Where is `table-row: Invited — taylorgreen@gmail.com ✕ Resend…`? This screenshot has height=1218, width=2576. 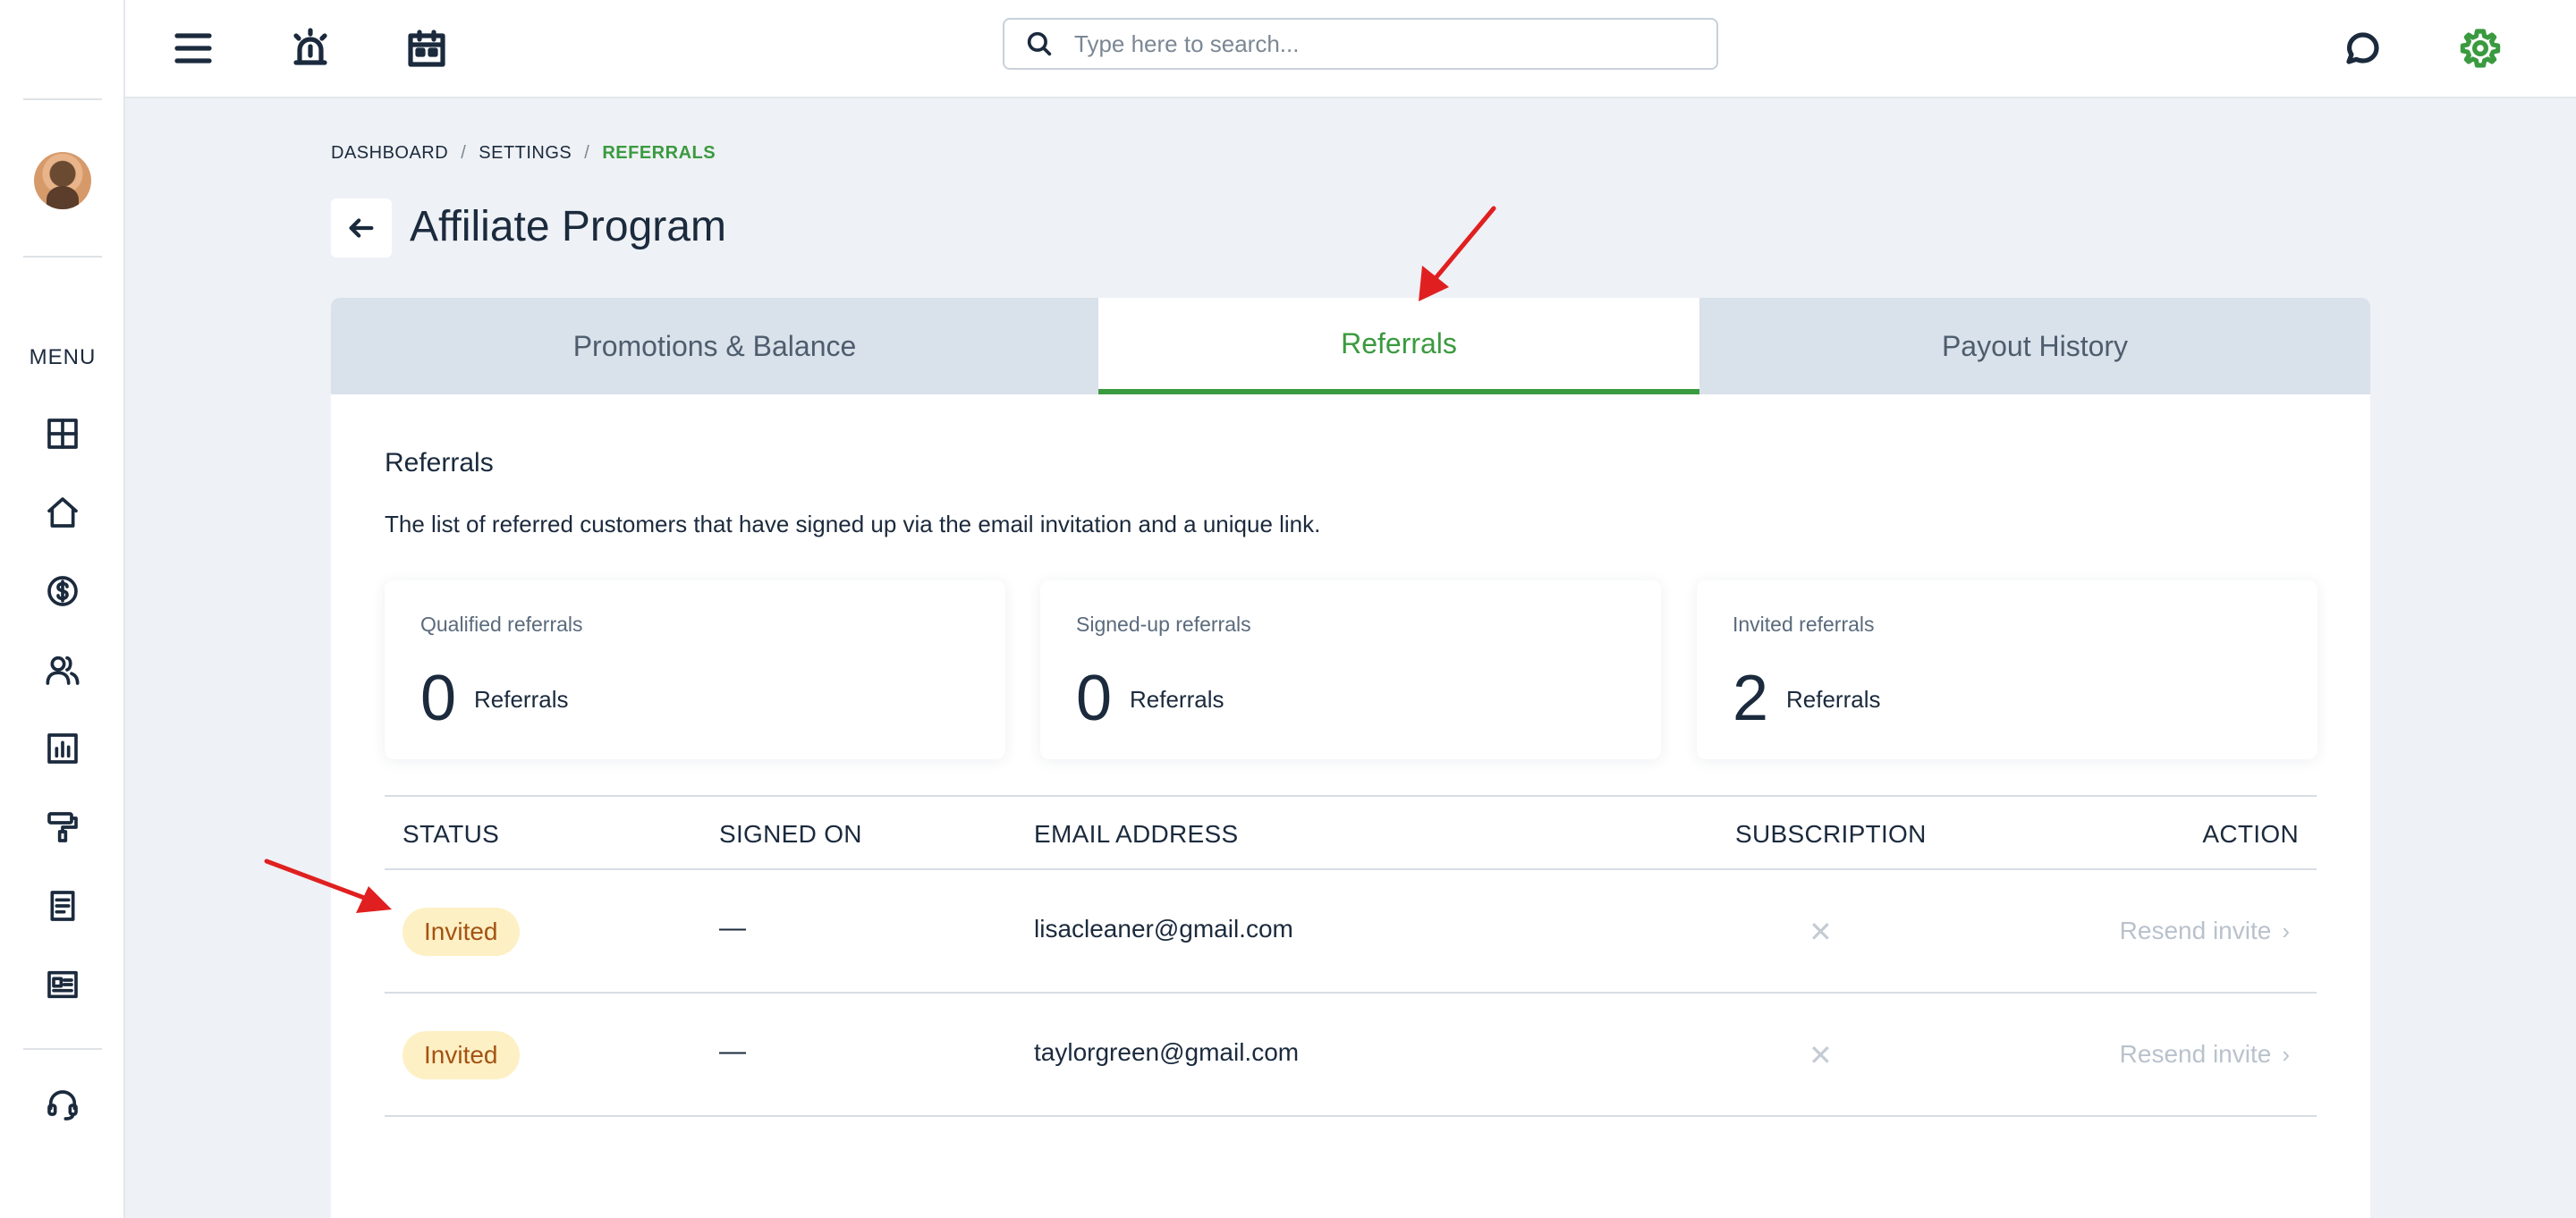 table-row: Invited — taylorgreen@gmail.com ✕ Resend… is located at coordinates (1351, 1055).